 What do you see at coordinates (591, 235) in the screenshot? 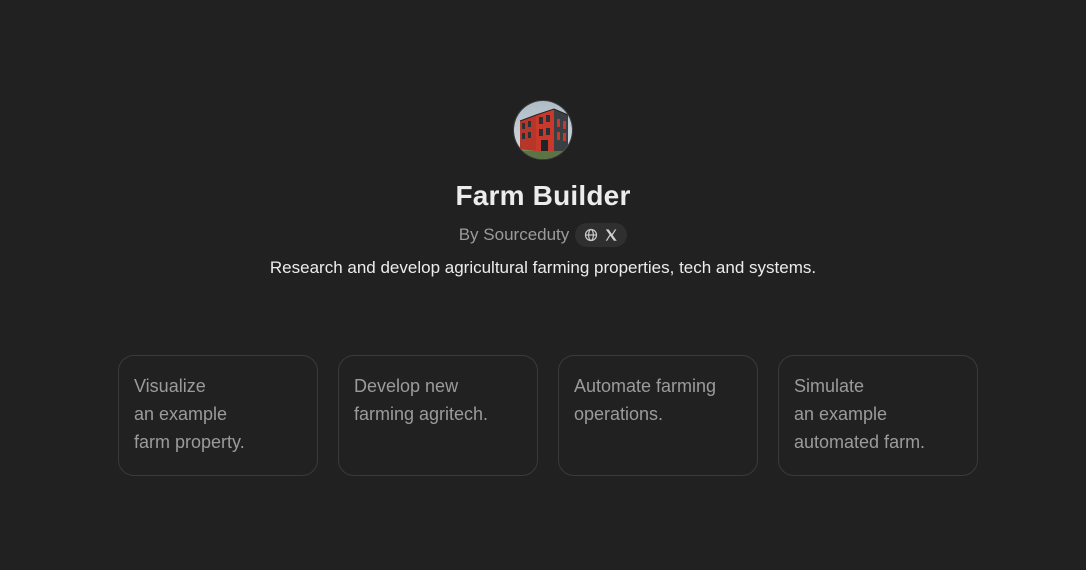
I see `globe-icon` at bounding box center [591, 235].